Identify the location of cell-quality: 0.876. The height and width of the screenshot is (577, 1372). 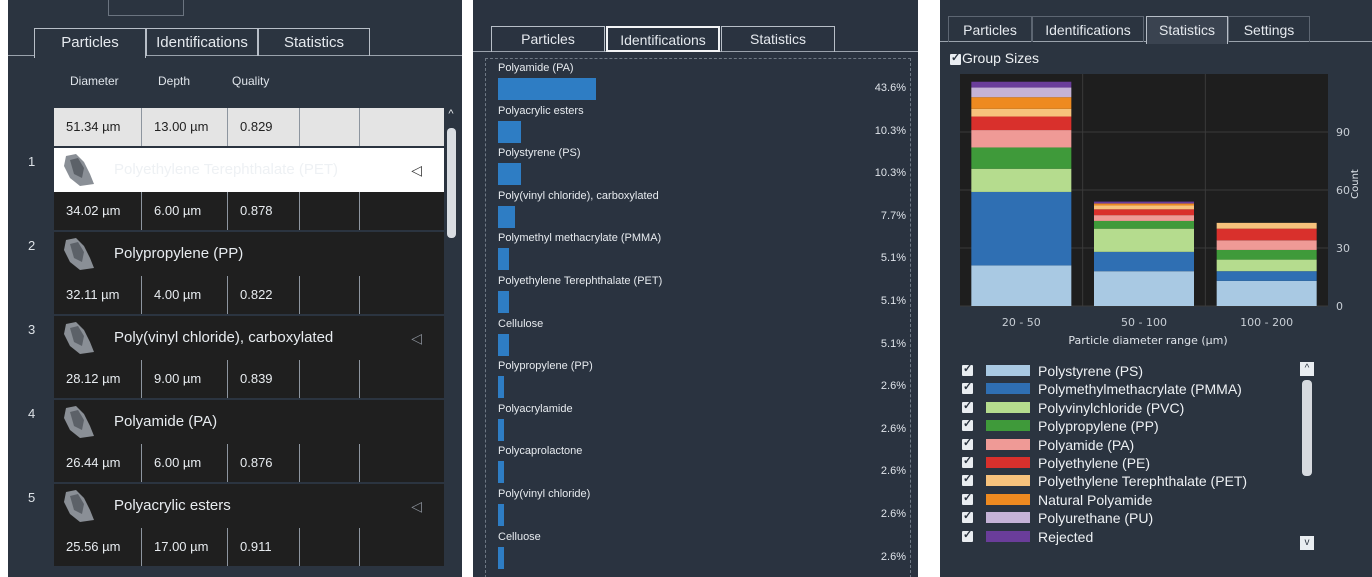
(264, 463).